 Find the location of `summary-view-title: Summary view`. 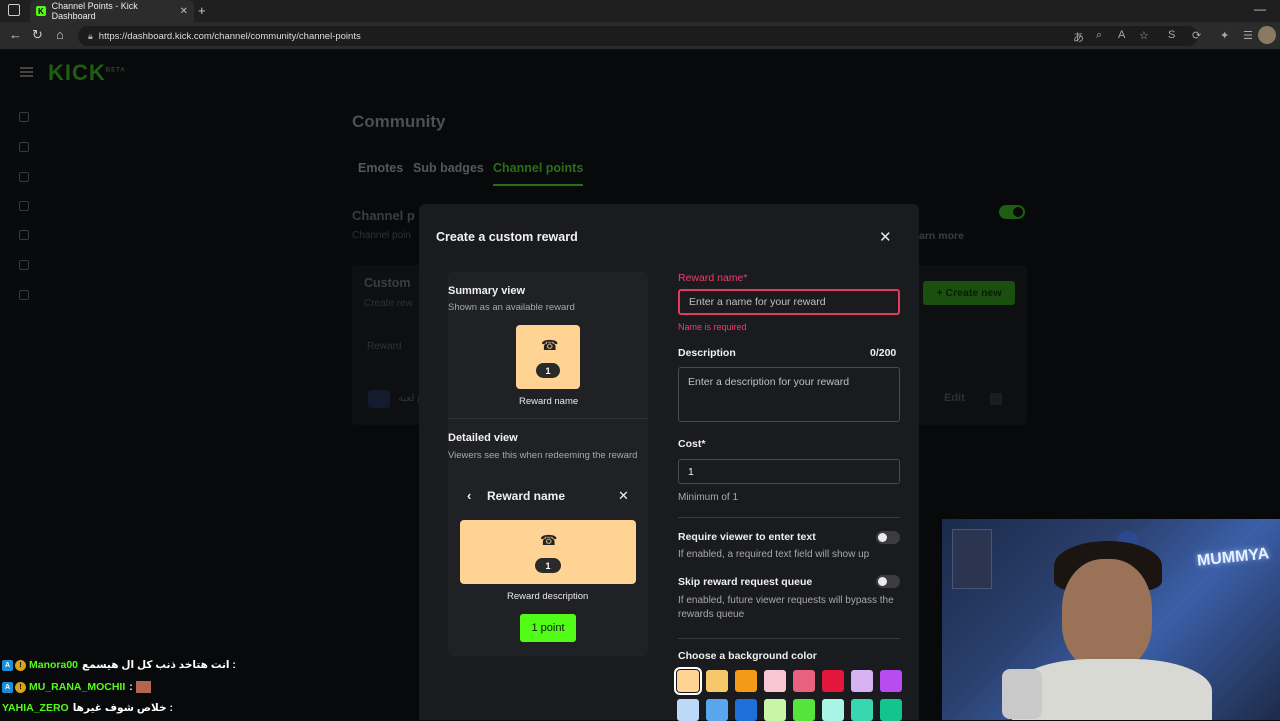

summary-view-title: Summary view is located at coordinates (487, 291).